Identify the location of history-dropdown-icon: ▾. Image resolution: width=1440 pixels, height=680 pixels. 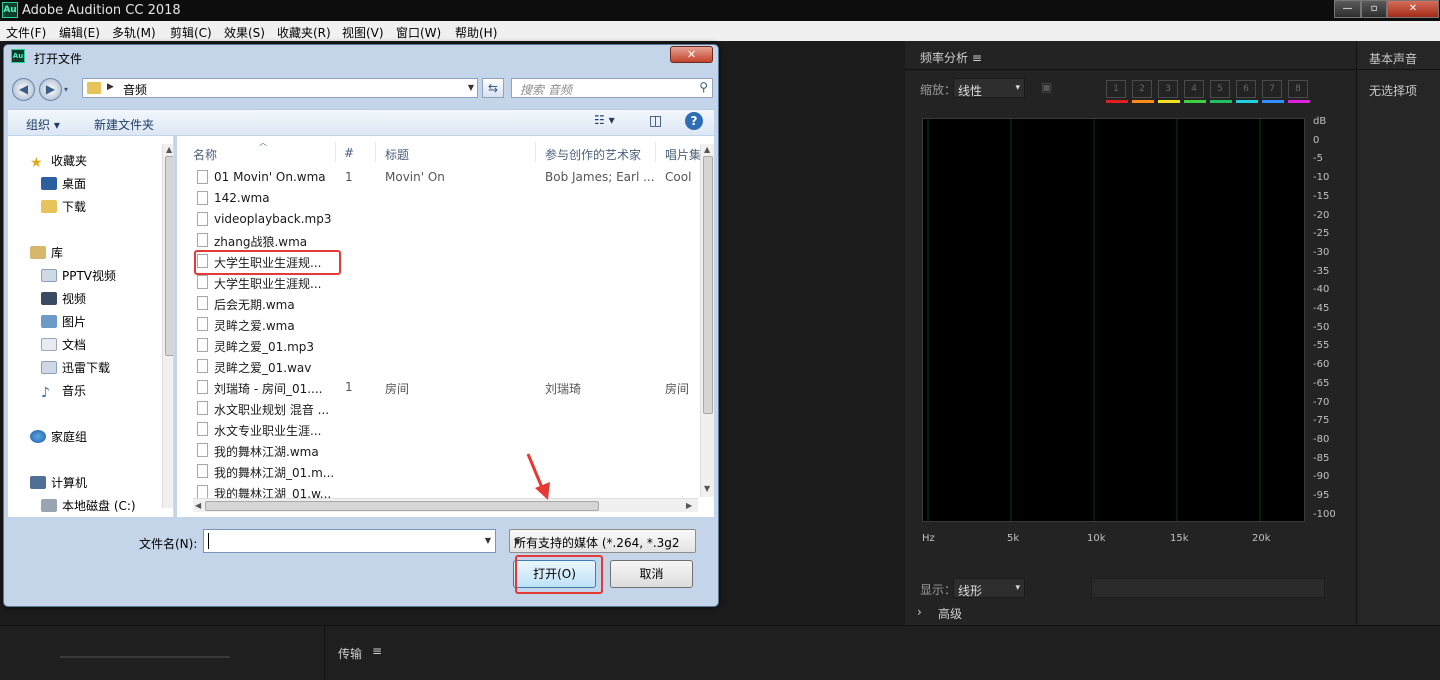
(66, 89).